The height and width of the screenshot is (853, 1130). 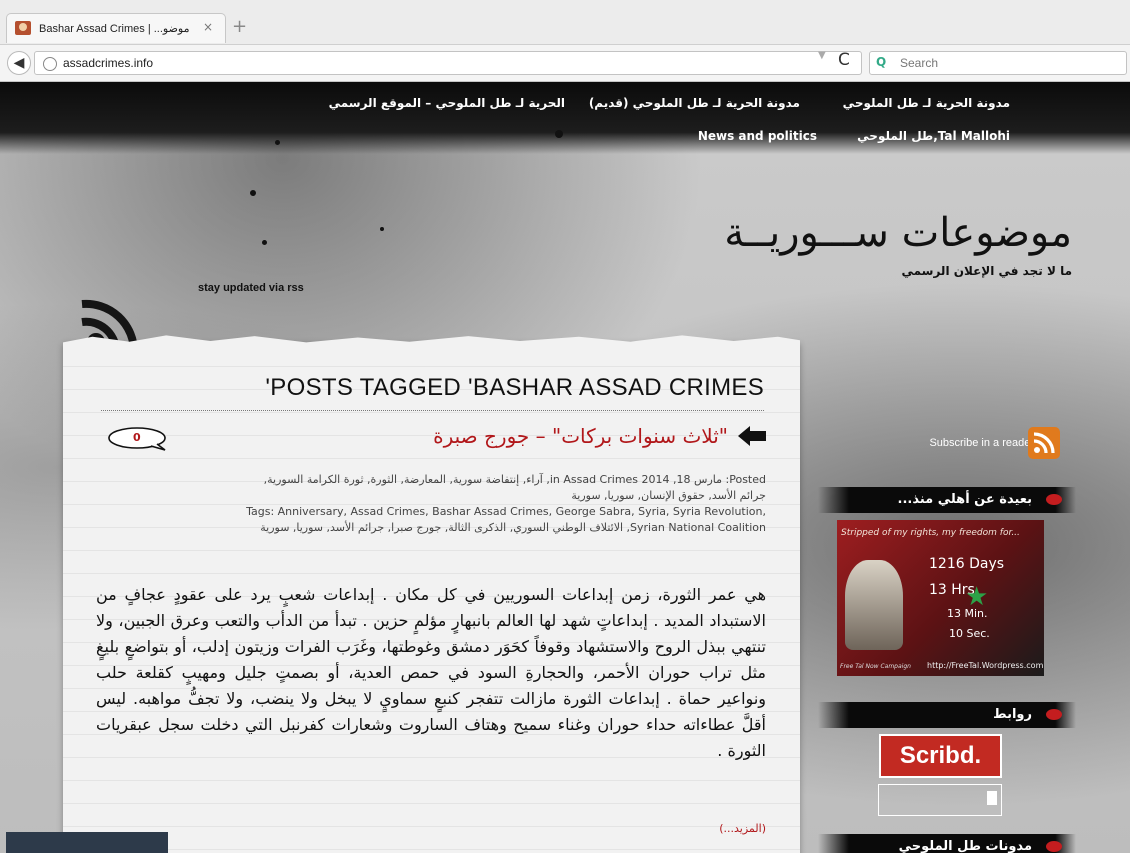 I want to click on favicon-icon, so click(x=23, y=28).